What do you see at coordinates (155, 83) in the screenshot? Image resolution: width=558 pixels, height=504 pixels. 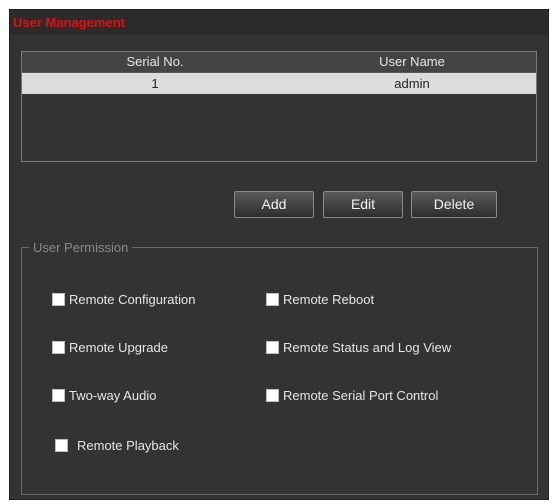 I see `cell-serial-no: 1` at bounding box center [155, 83].